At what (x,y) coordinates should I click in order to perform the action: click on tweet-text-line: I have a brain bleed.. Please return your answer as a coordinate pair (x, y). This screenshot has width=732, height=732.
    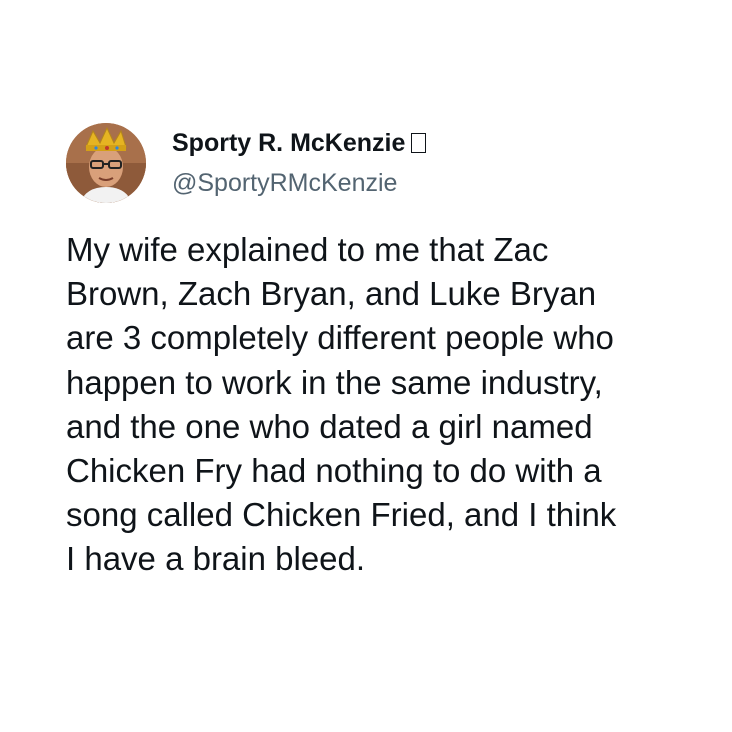
    Looking at the image, I should click on (216, 559).